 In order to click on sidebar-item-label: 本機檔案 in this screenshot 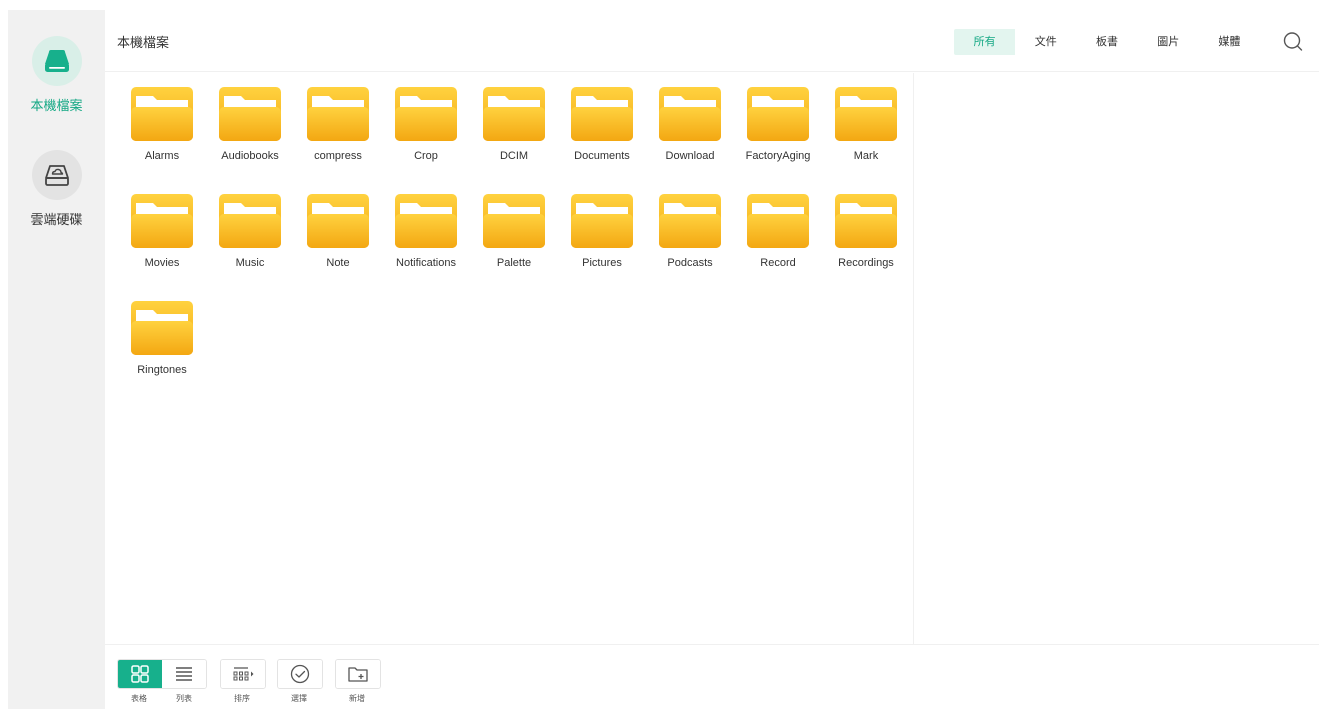, I will do `click(56, 105)`.